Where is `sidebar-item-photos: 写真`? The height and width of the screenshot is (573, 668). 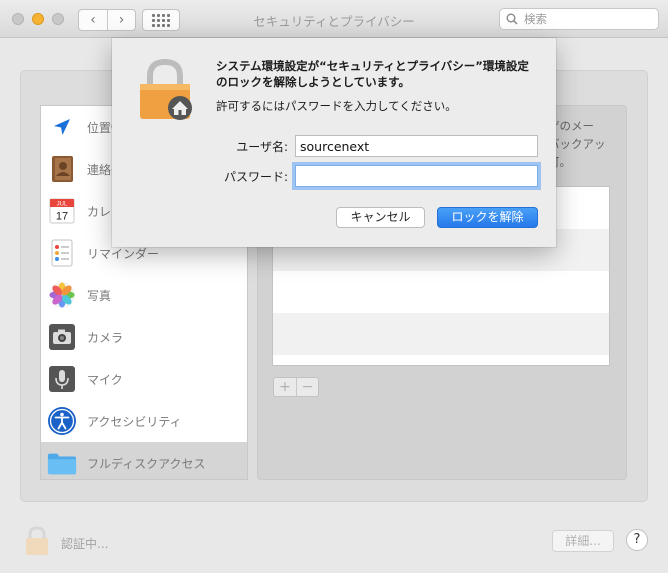
sidebar-item-photos: 写真 is located at coordinates (144, 295).